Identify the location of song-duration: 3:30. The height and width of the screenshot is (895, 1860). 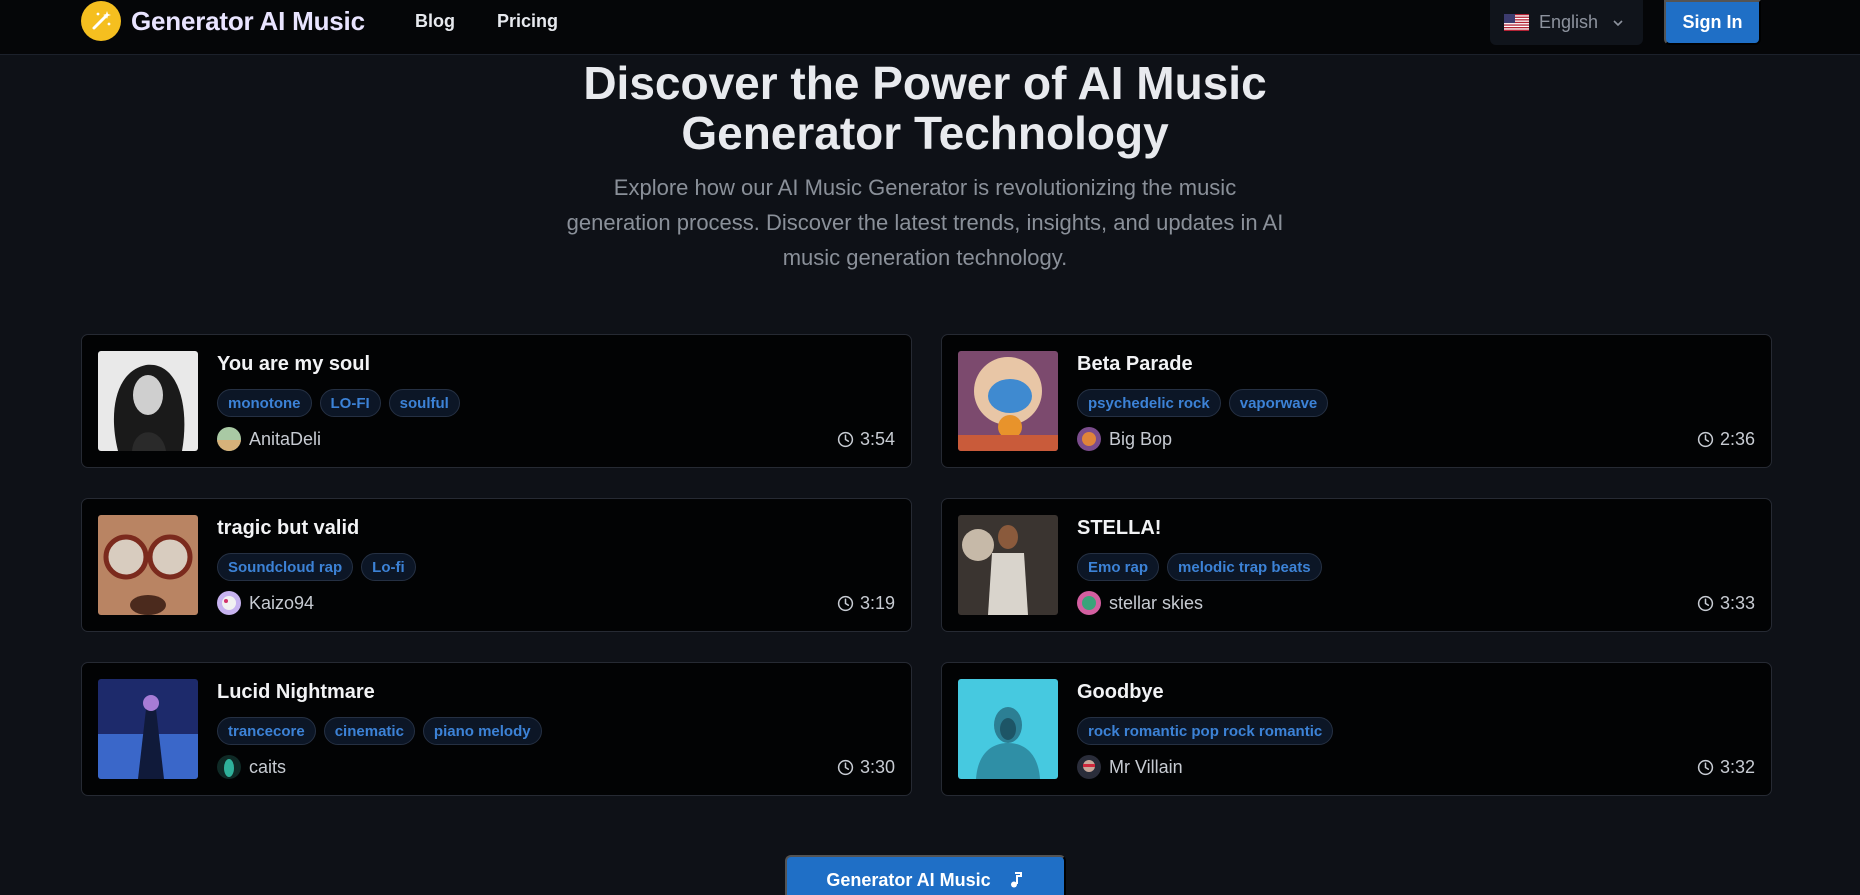
(866, 767).